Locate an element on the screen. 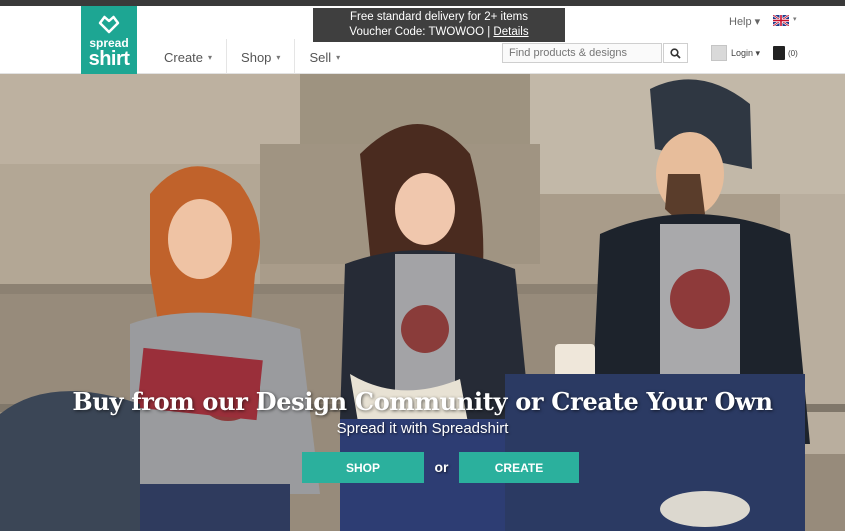 The height and width of the screenshot is (531, 845). nav-shop: Shop ▾ is located at coordinates (261, 57).